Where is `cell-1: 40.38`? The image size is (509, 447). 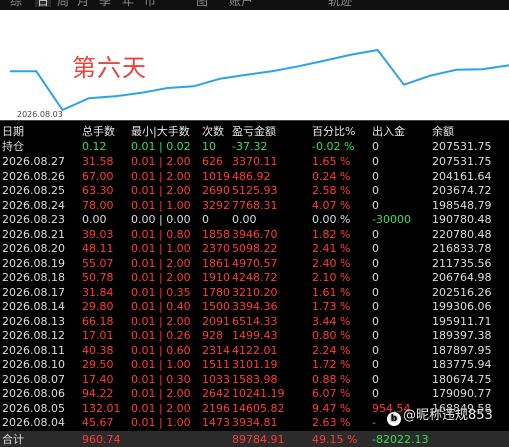
cell-1: 40.38 is located at coordinates (98, 350).